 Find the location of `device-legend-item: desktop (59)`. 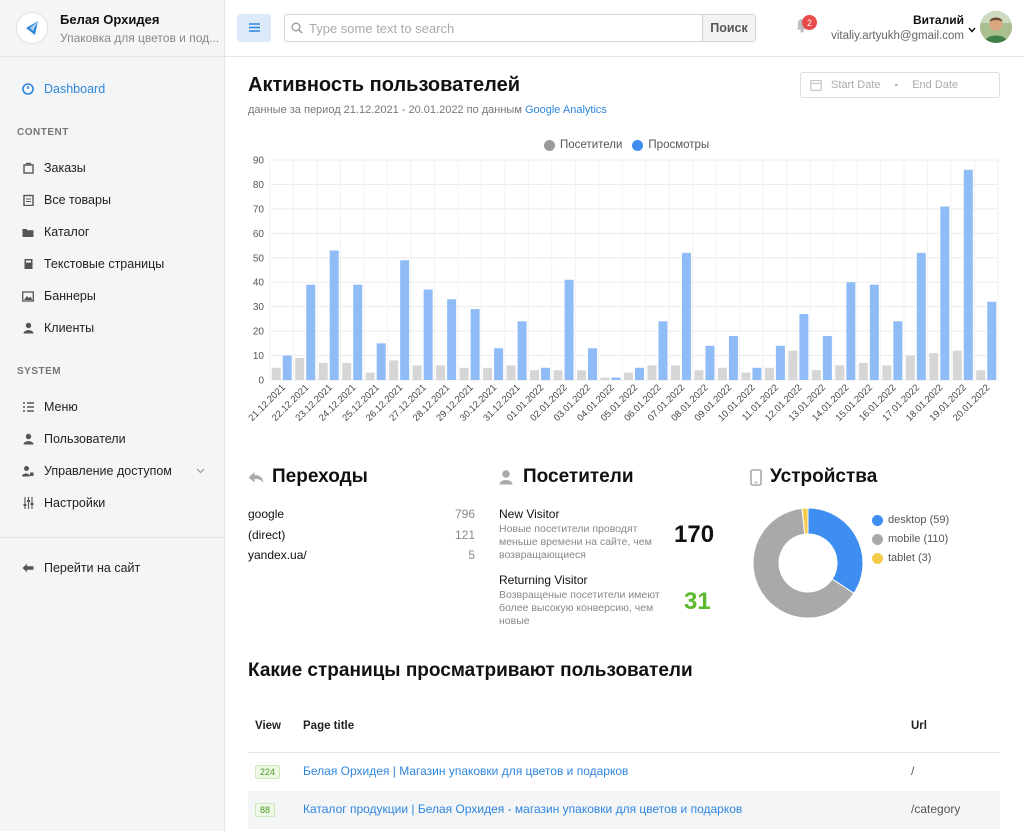

device-legend-item: desktop (59) is located at coordinates (910, 520).